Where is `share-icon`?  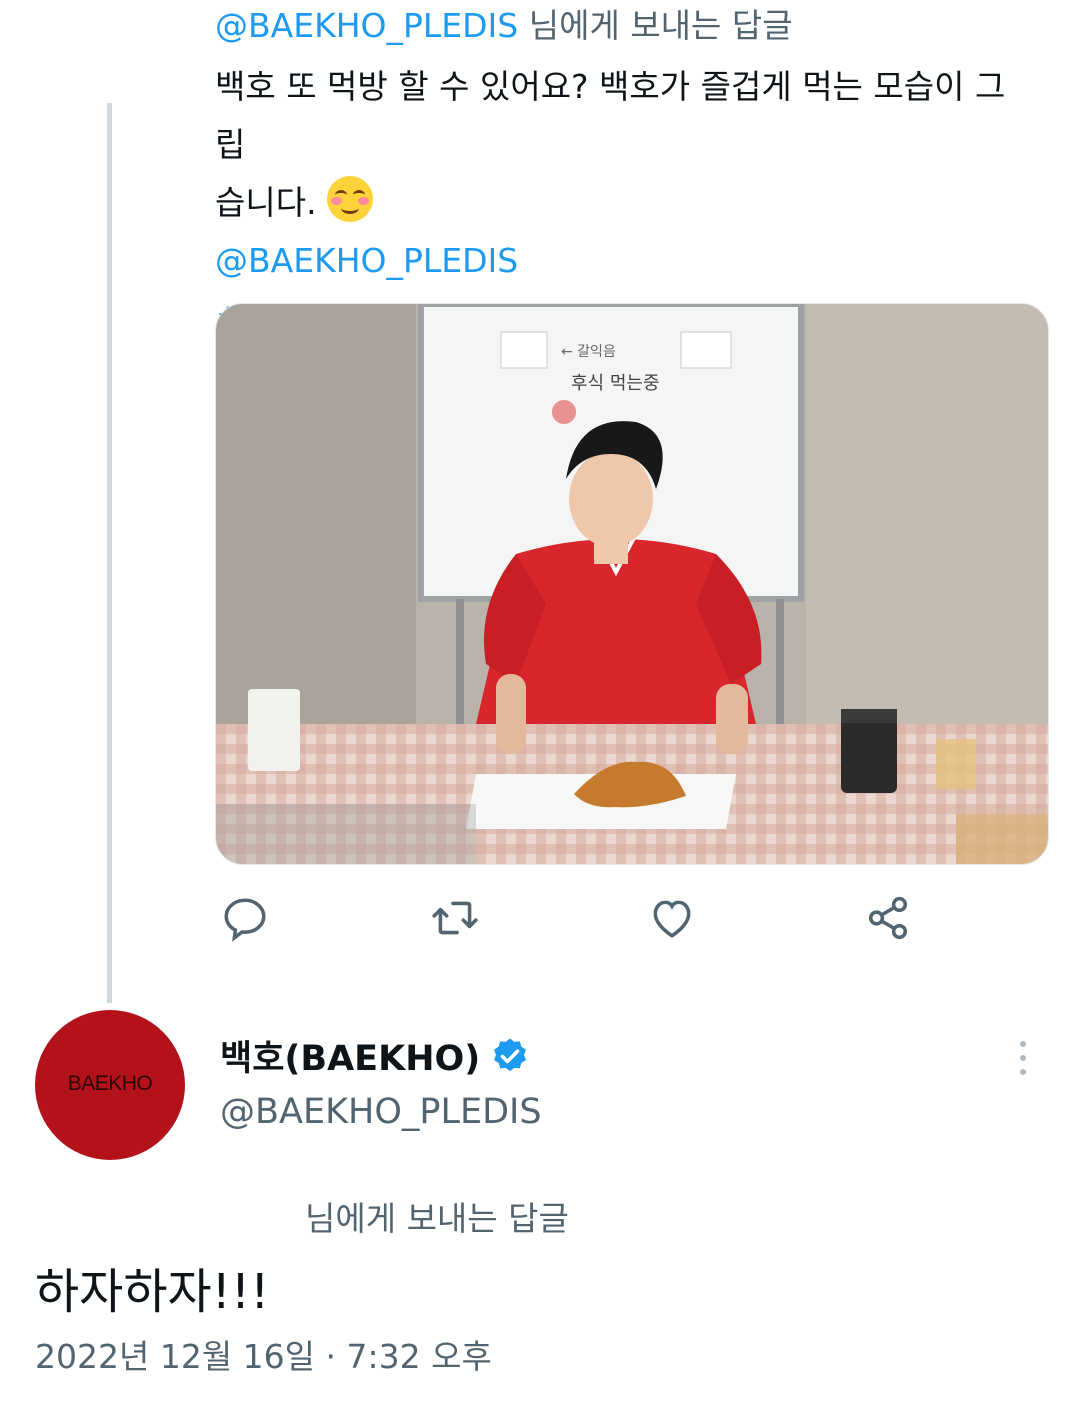 share-icon is located at coordinates (888, 918).